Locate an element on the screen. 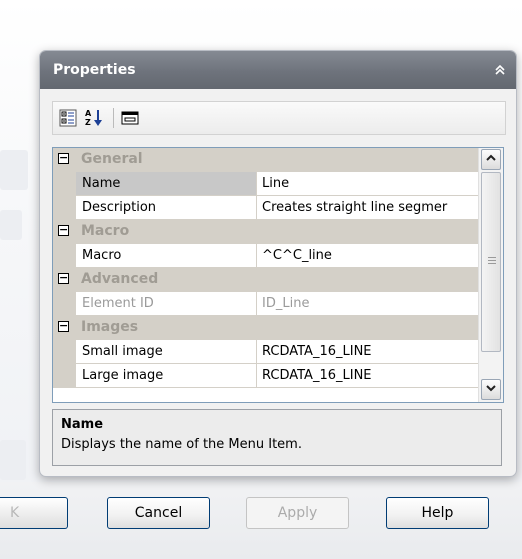 The height and width of the screenshot is (559, 522). property-pages-button is located at coordinates (130, 118).